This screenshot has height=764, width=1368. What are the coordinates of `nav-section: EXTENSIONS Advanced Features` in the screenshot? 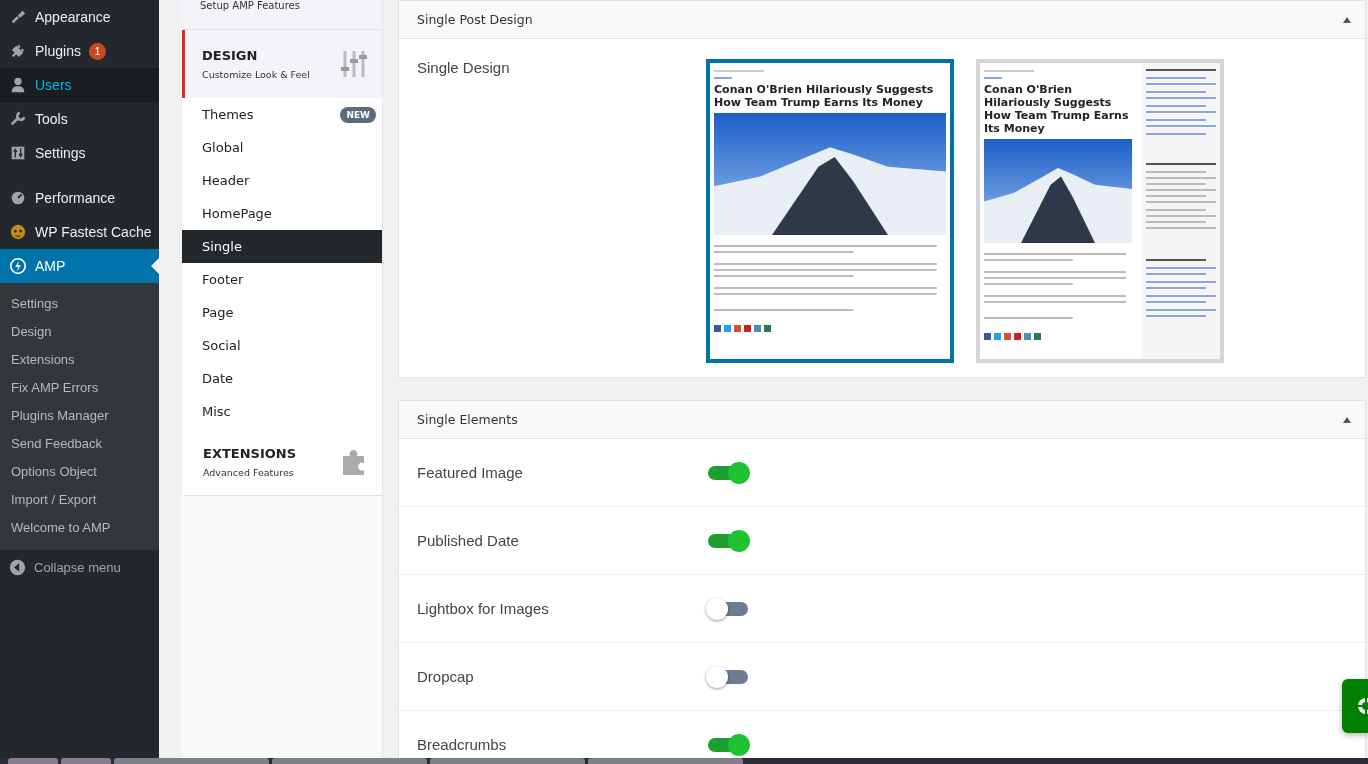 It's located at (282, 462).